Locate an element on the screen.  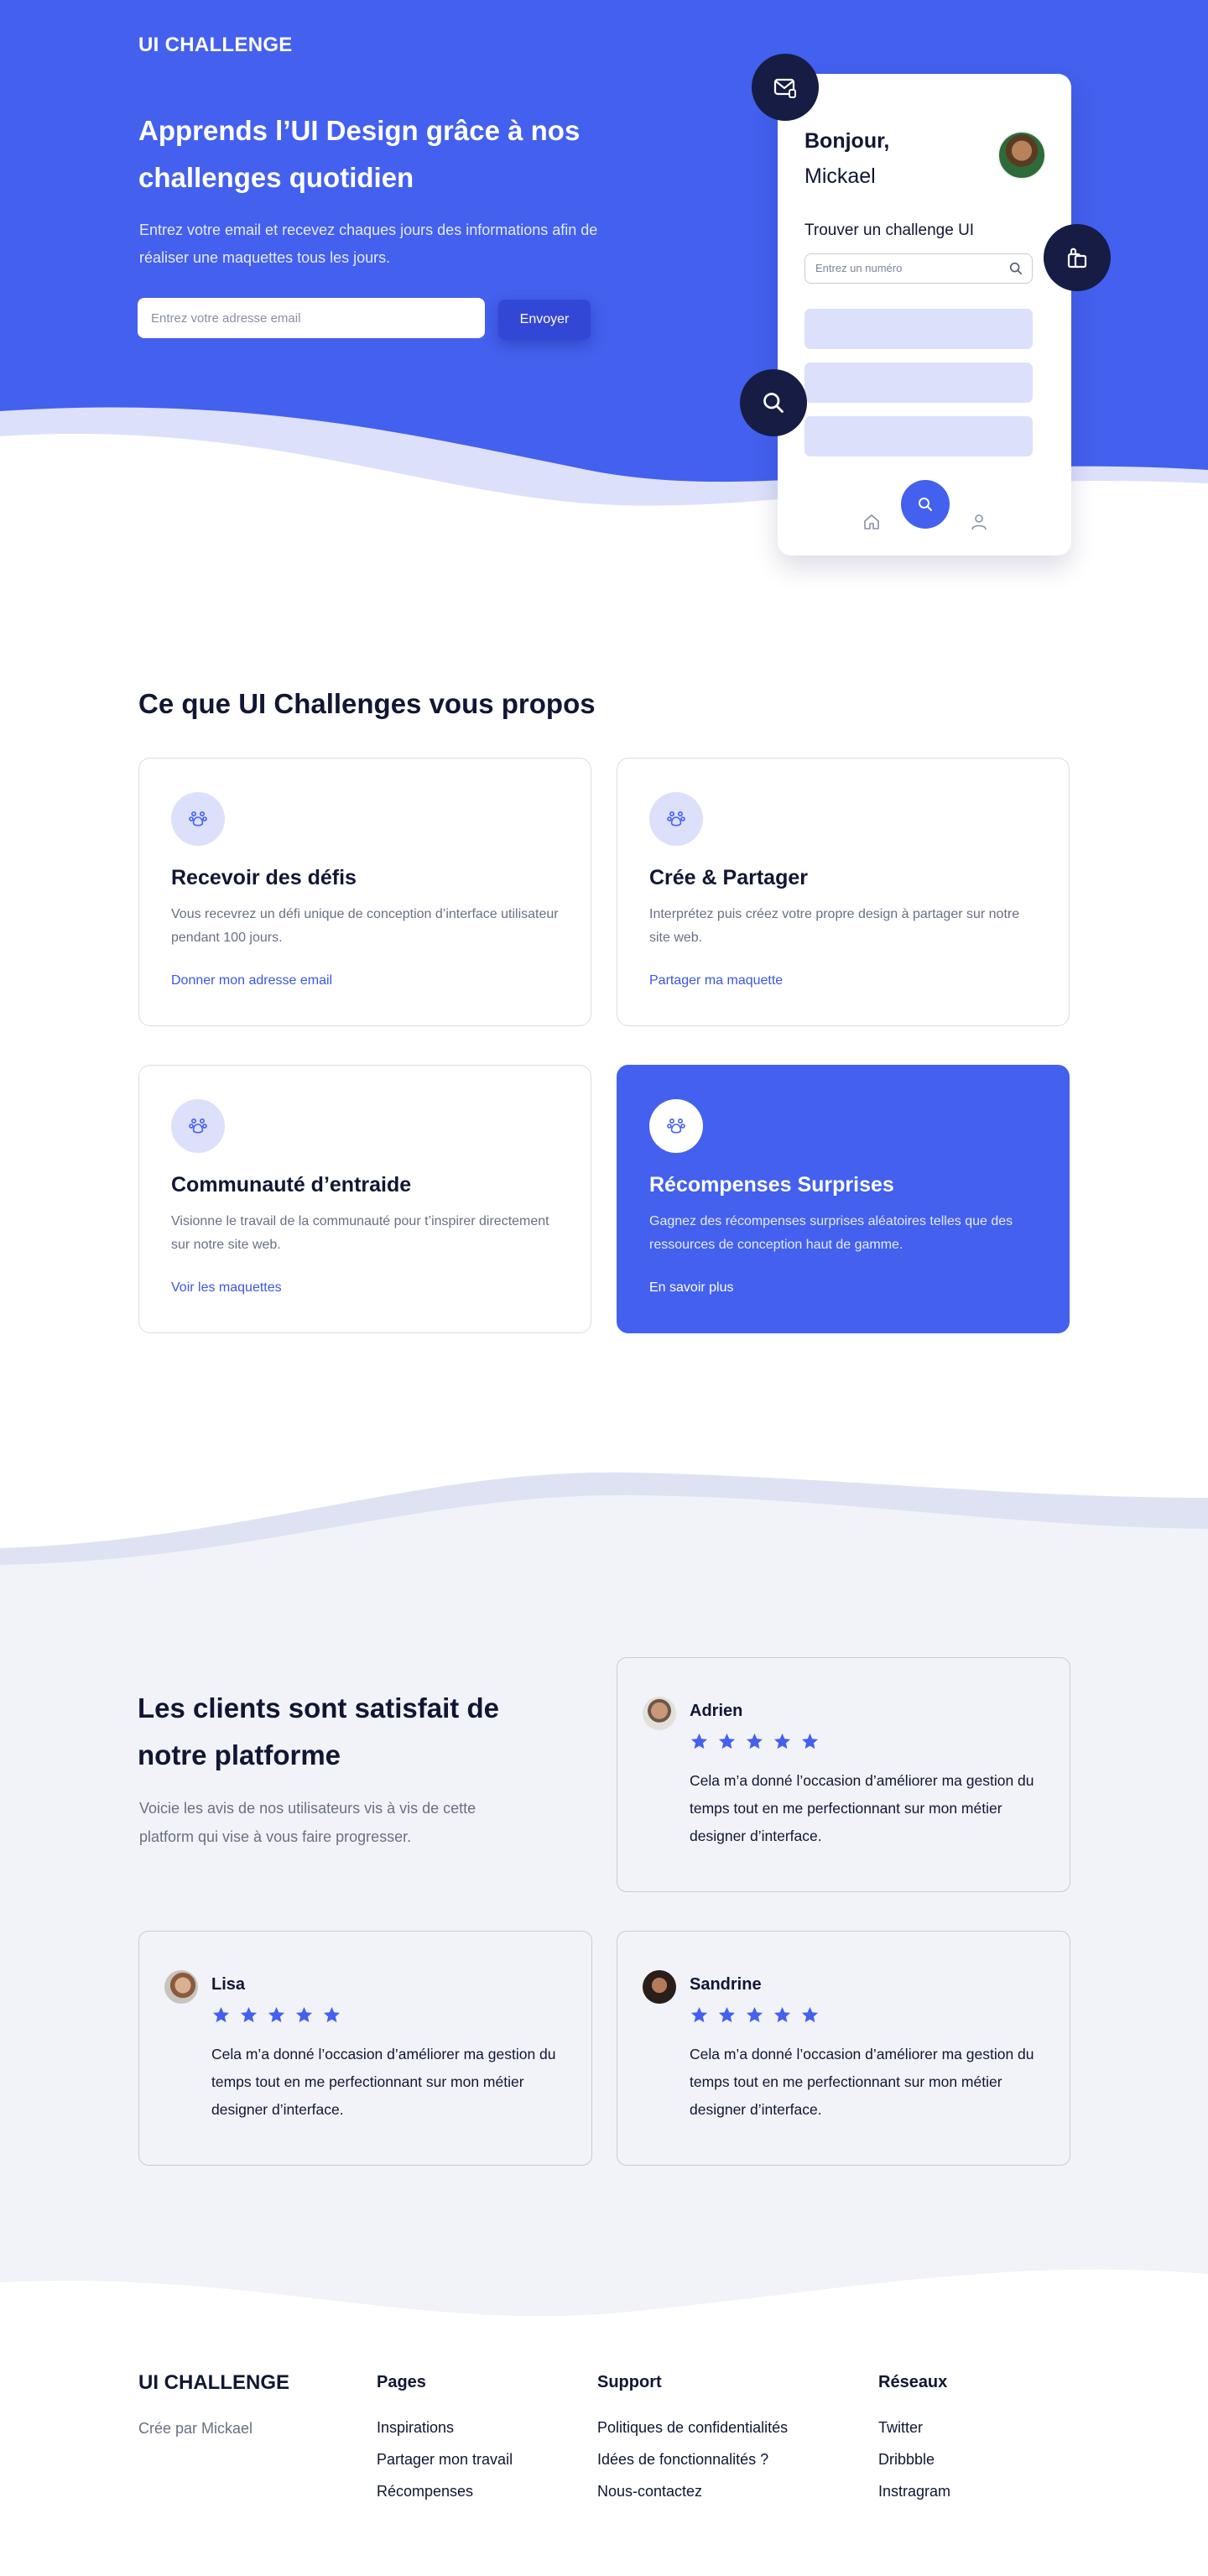
phone-search-input: Entrez un numéro is located at coordinates (918, 268).